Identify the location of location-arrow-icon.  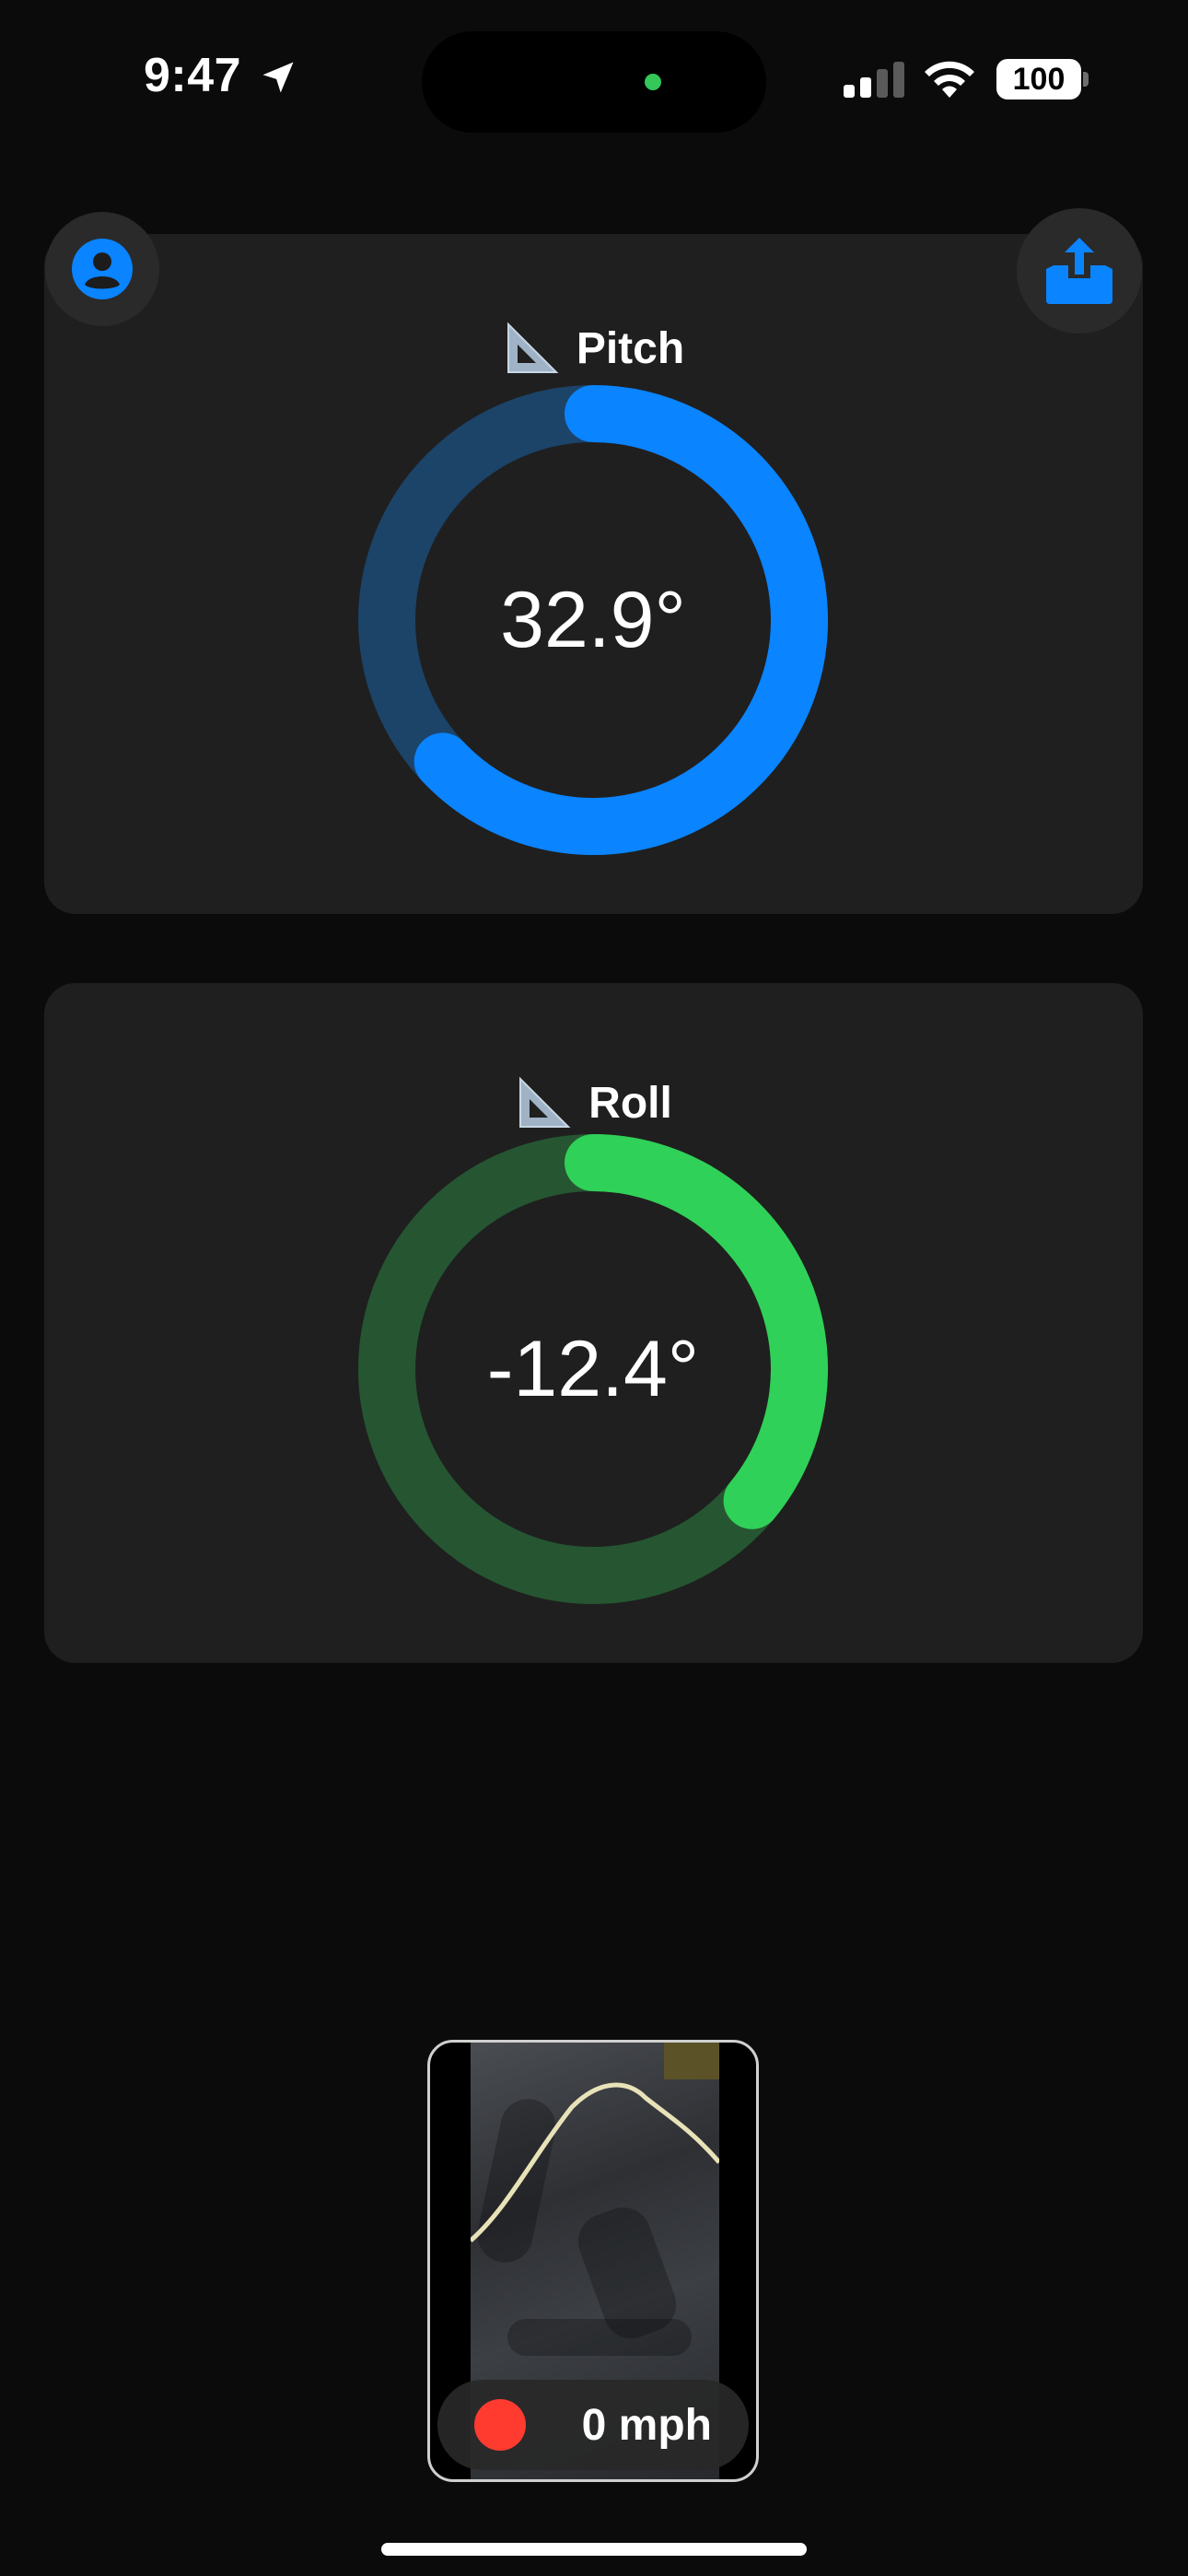
(278, 77).